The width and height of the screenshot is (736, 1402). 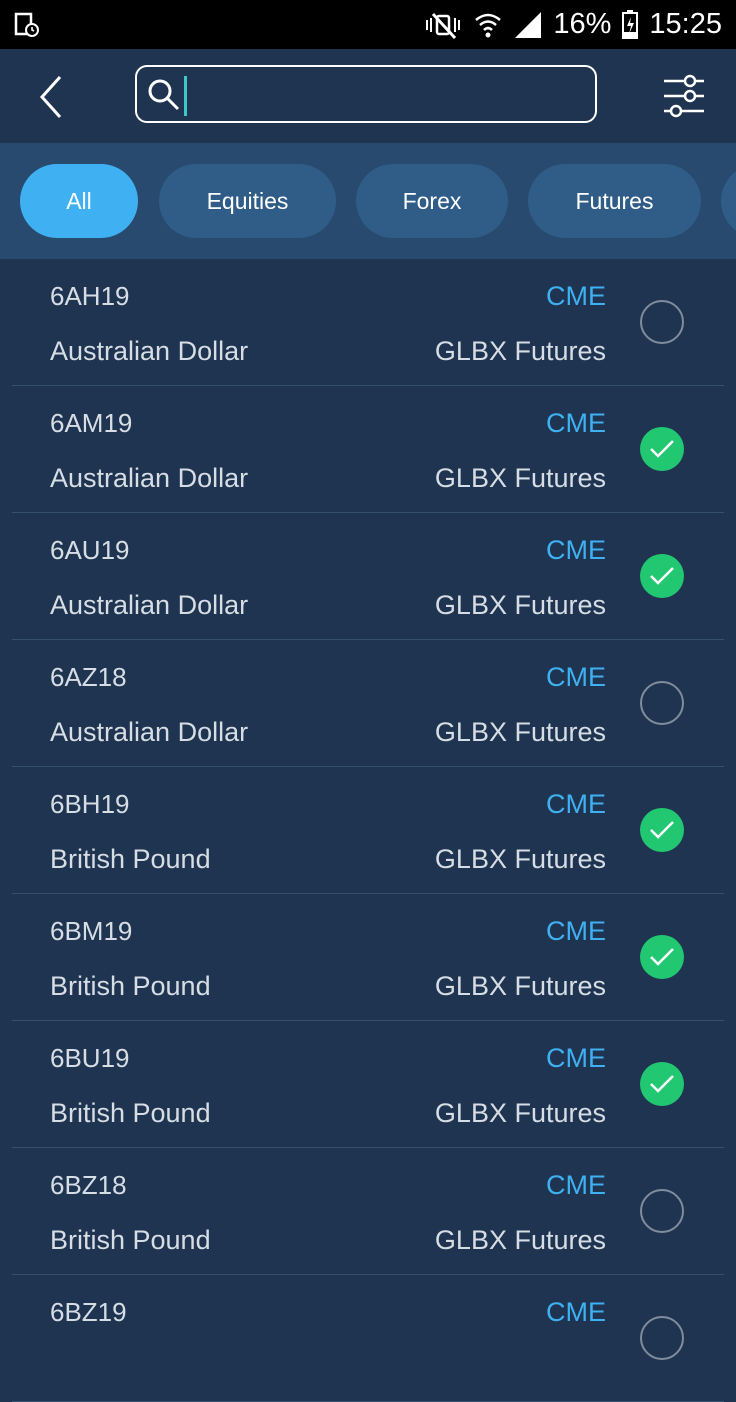 I want to click on clock: 15:25, so click(x=685, y=24).